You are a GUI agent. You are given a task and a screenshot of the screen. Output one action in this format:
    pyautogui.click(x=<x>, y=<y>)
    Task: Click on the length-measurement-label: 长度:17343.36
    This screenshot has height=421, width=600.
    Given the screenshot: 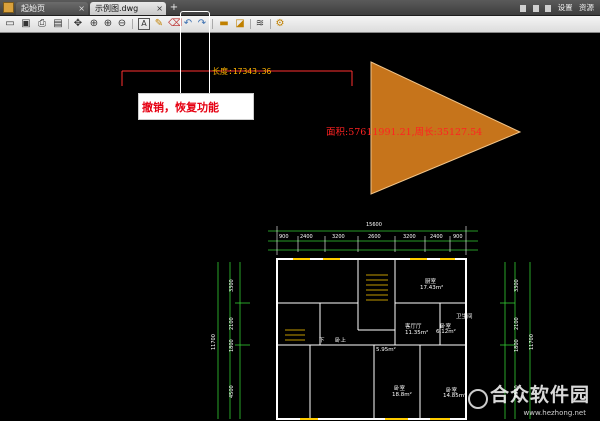 What is the action you would take?
    pyautogui.click(x=242, y=71)
    